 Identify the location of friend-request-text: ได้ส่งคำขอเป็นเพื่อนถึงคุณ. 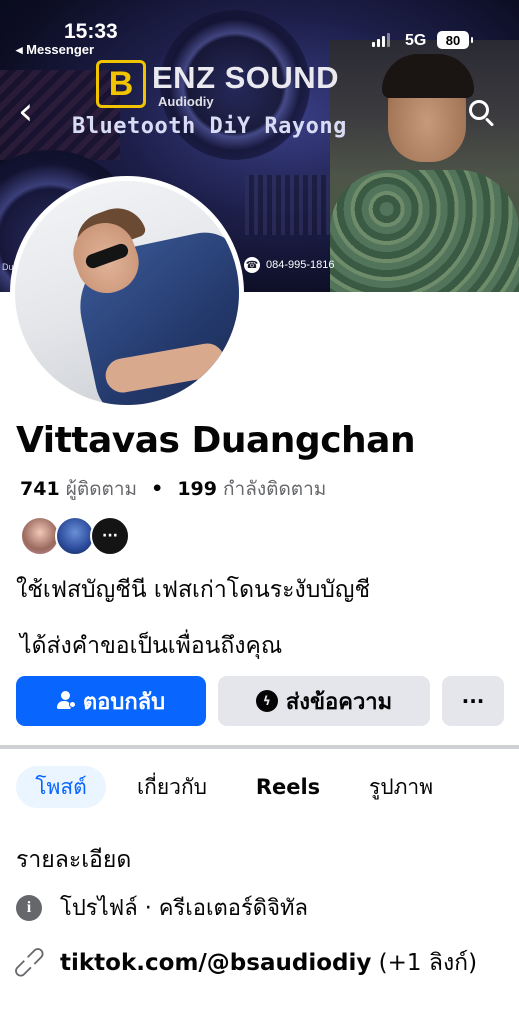
(151, 646).